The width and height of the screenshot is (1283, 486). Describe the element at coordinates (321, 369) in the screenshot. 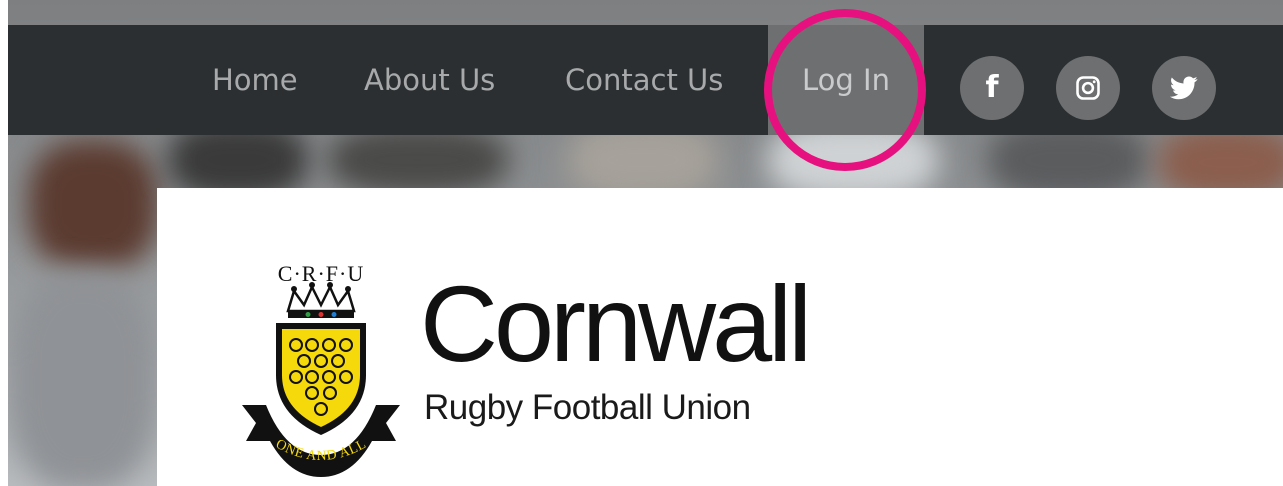

I see `crfu-crest-logo: C·R·F·U ONE AND ALL` at that location.